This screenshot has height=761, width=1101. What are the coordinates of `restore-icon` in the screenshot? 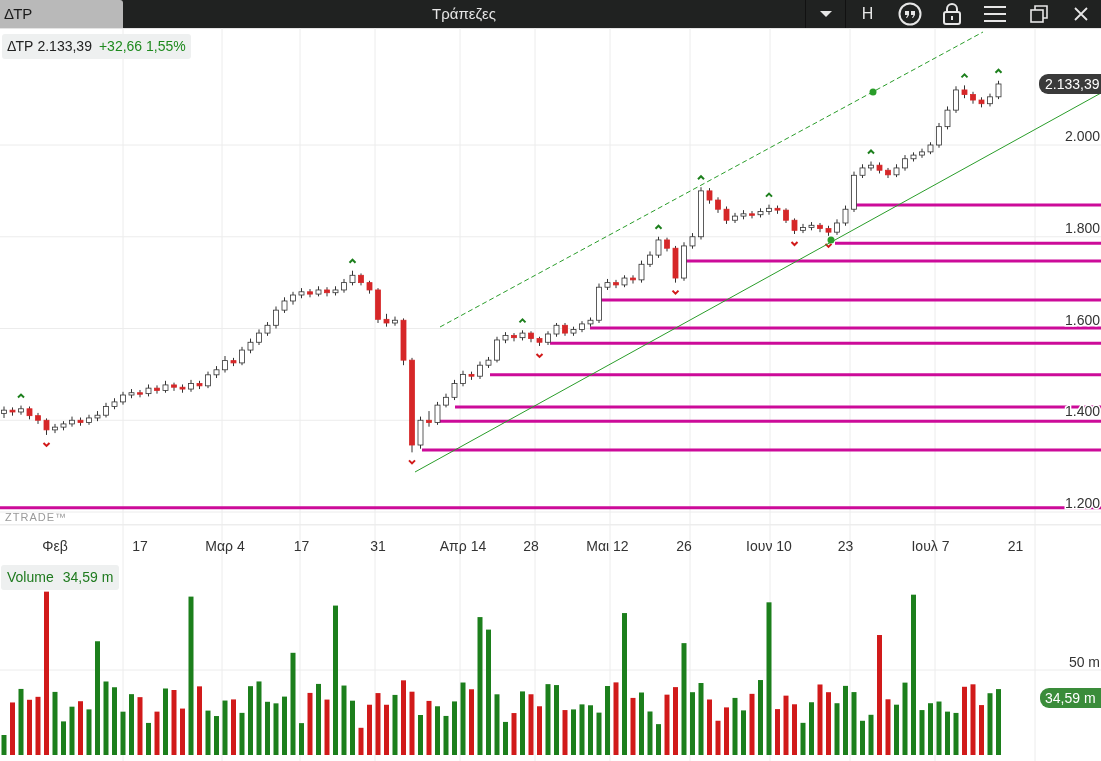 It's located at (1039, 14).